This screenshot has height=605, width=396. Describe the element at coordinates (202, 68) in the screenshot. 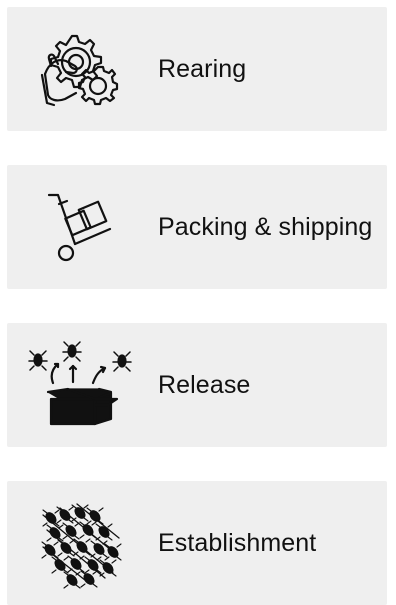

I see `rearing-label: Rearing` at that location.